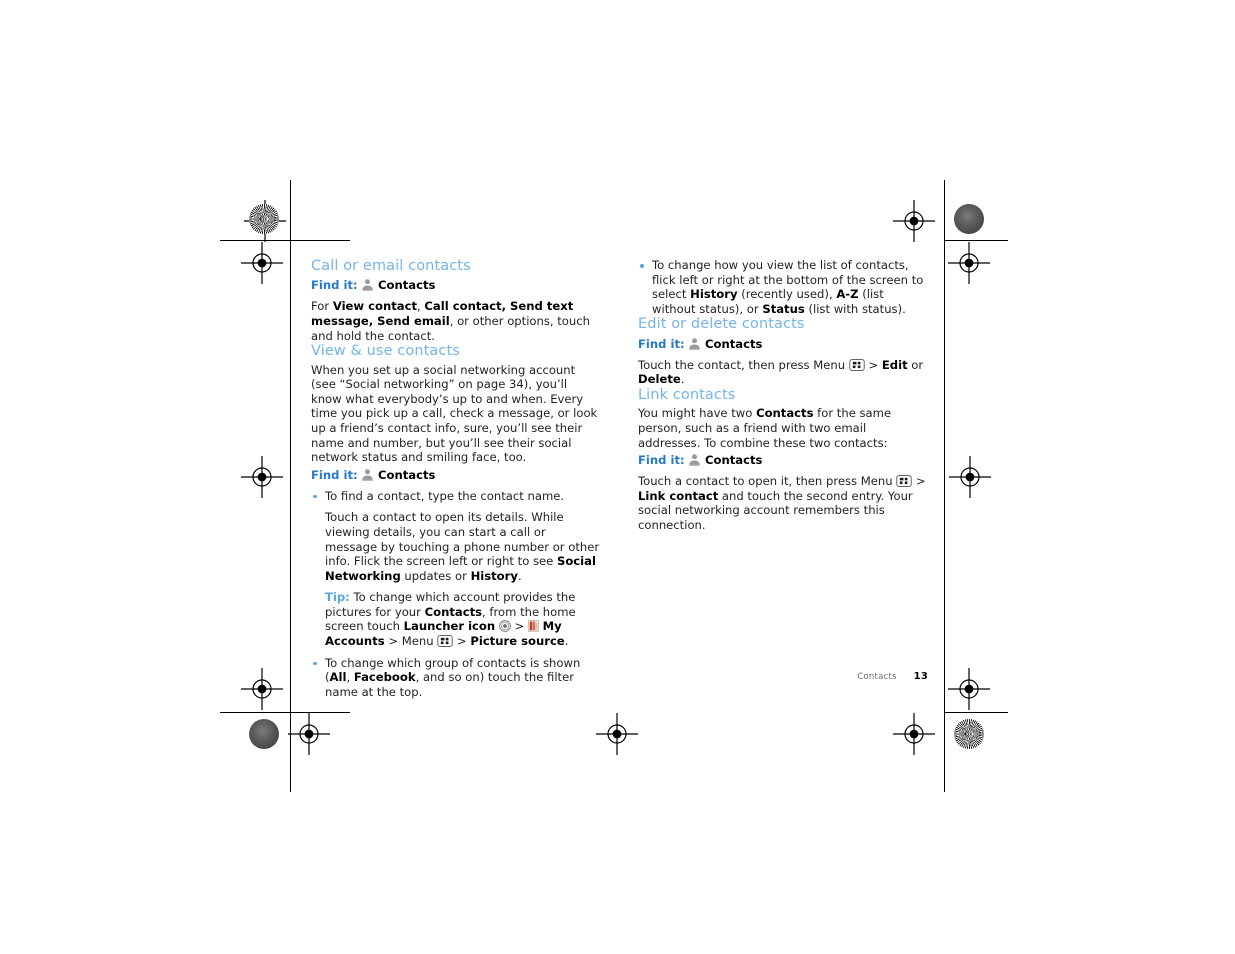 The height and width of the screenshot is (954, 1235). What do you see at coordinates (290, 486) in the screenshot?
I see `trim-line-left-vertical` at bounding box center [290, 486].